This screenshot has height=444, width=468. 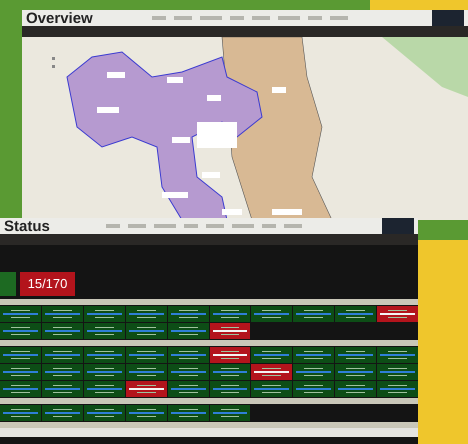 What do you see at coordinates (47, 284) in the screenshot?
I see `alarm-counter: 15/170` at bounding box center [47, 284].